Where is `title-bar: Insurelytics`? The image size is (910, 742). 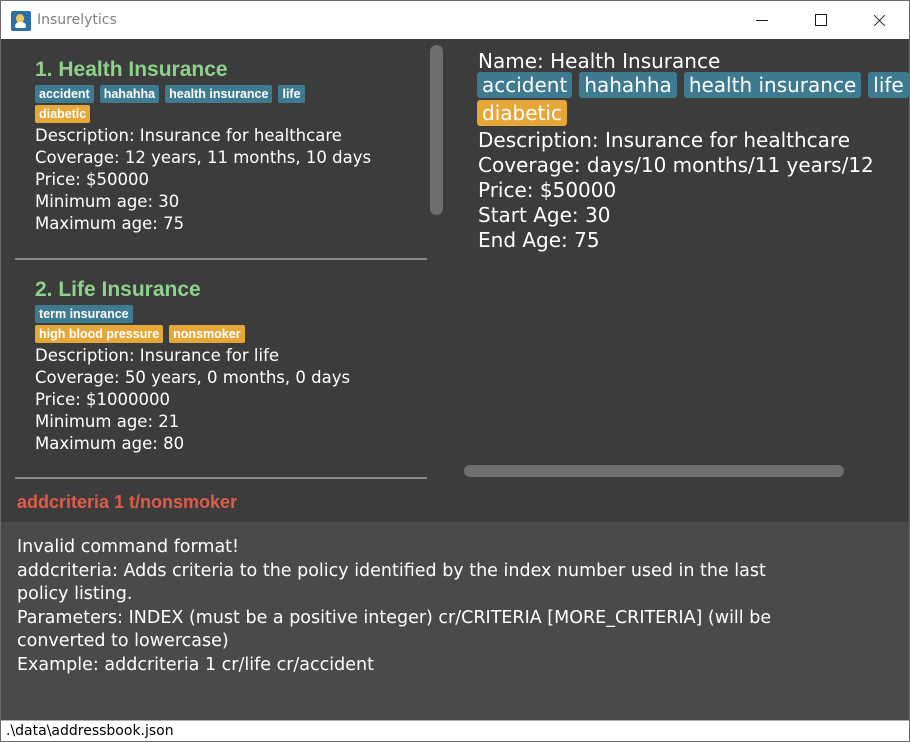 title-bar: Insurelytics is located at coordinates (455, 20).